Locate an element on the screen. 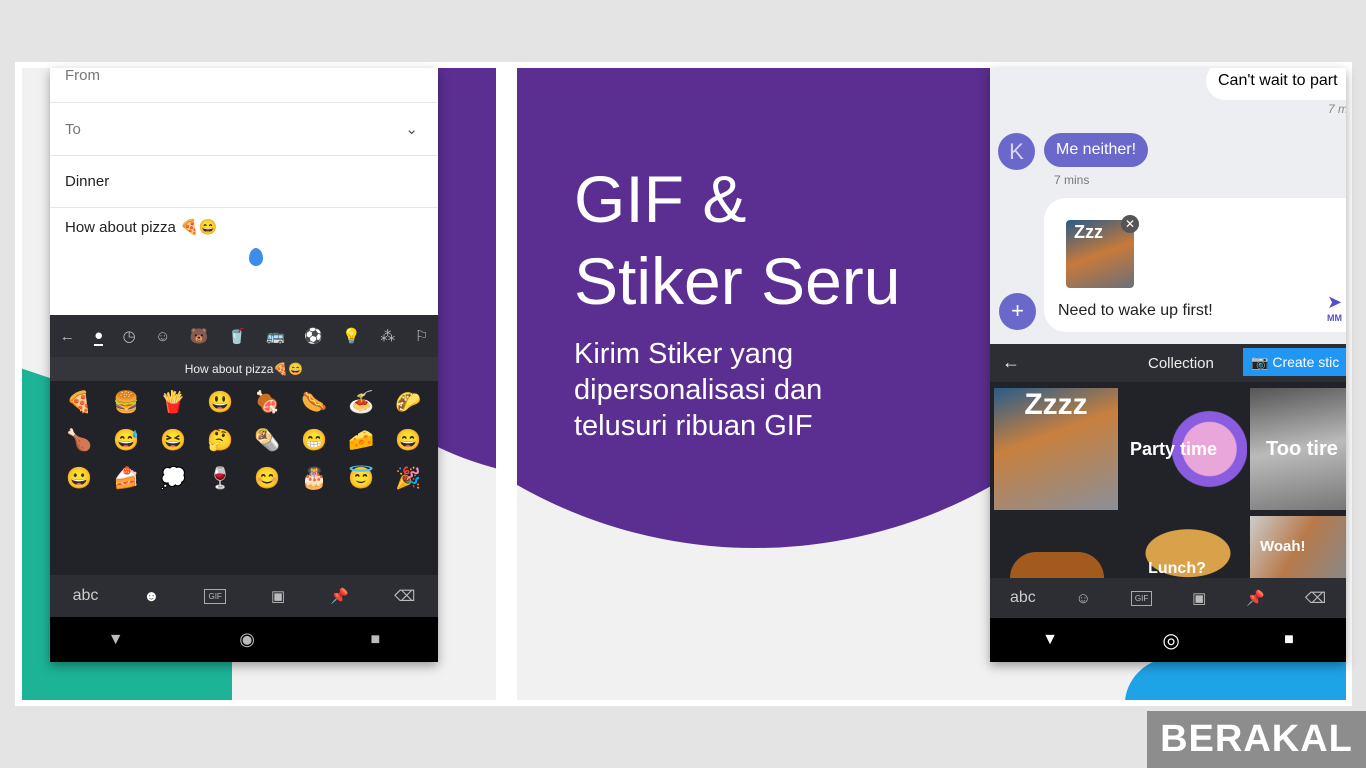 This screenshot has width=1366, height=768. subject-field: Dinner is located at coordinates (244, 182).